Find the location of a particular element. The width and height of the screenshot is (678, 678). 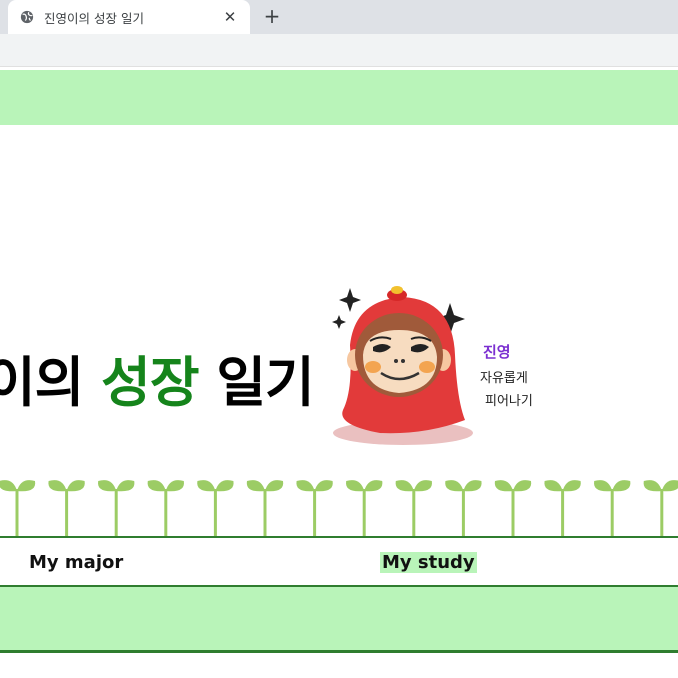

browser-tab: 진영이의 성장 일기 ✕ is located at coordinates (129, 17).